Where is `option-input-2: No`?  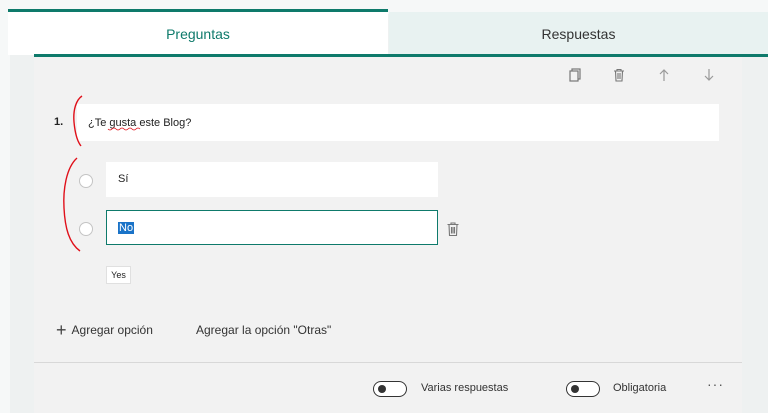
option-input-2: No is located at coordinates (272, 227).